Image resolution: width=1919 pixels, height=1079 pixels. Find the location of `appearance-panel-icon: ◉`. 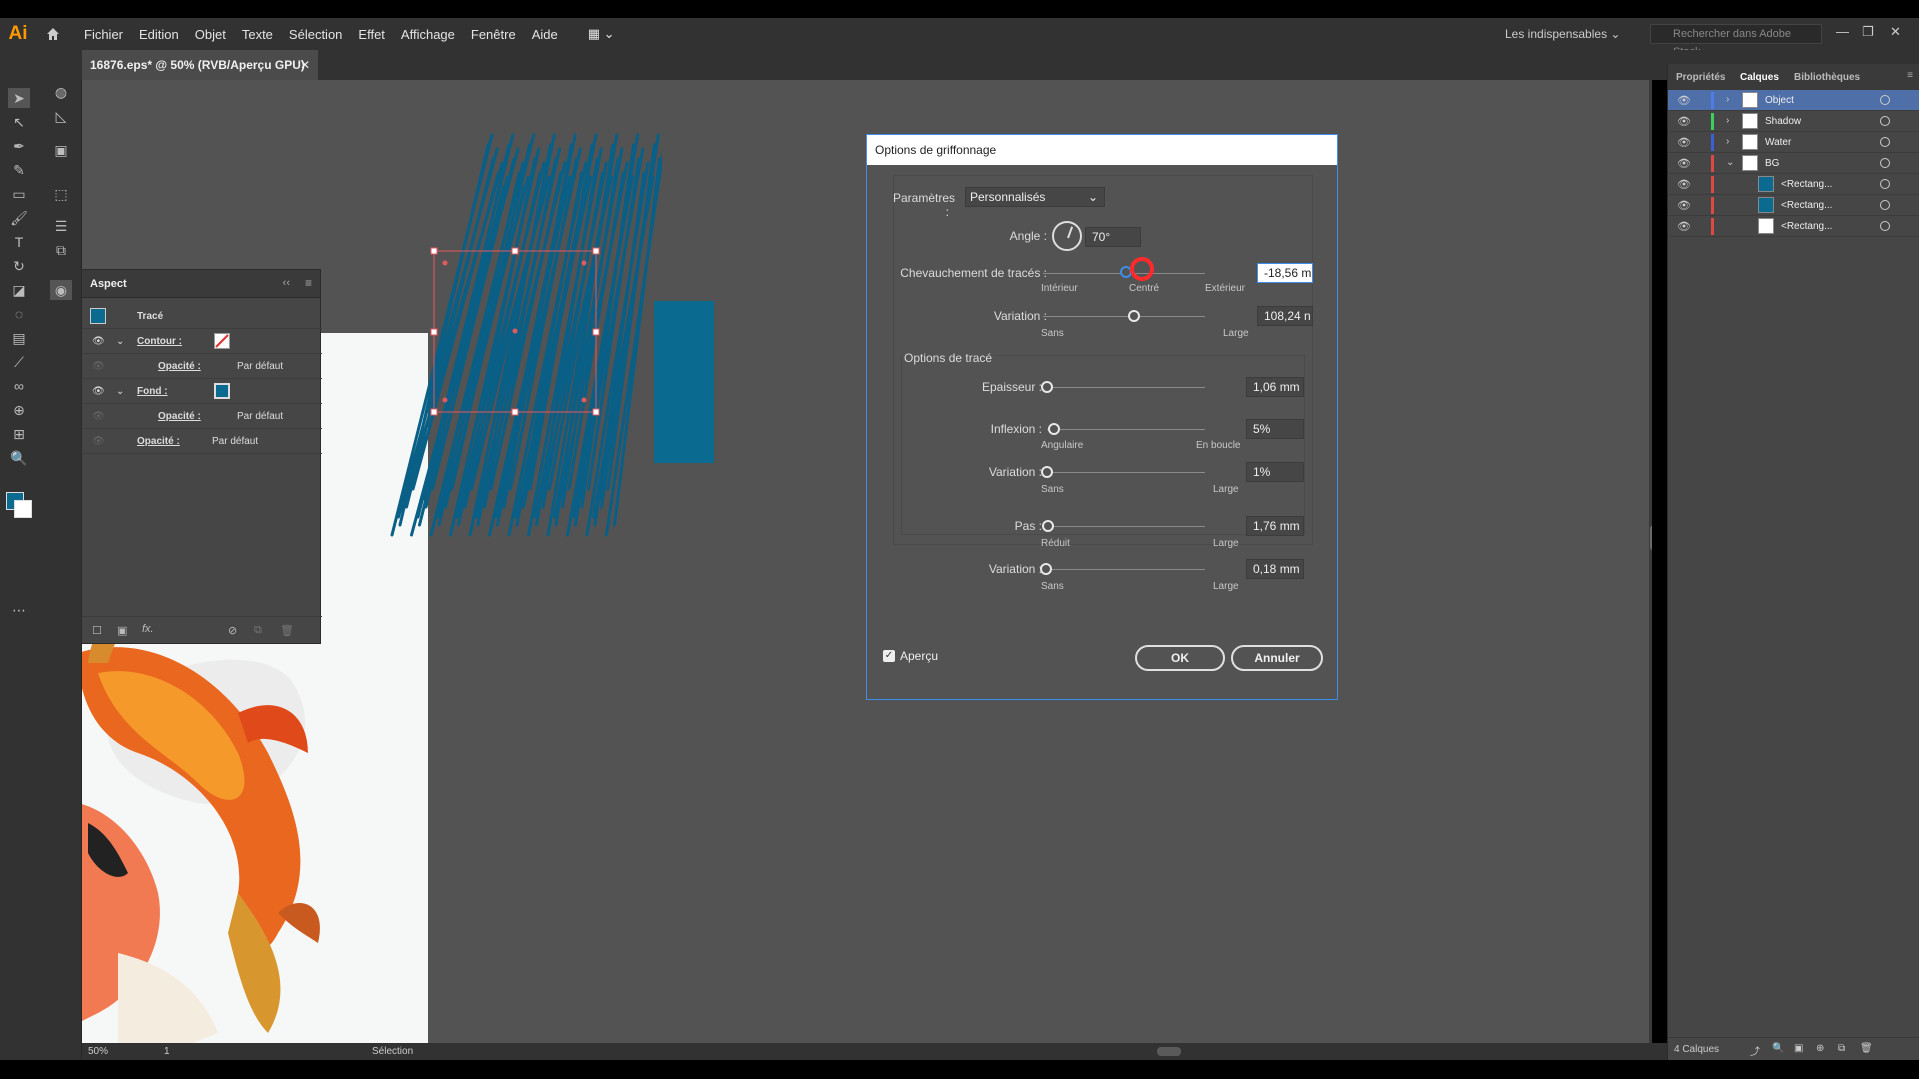

appearance-panel-icon: ◉ is located at coordinates (61, 290).